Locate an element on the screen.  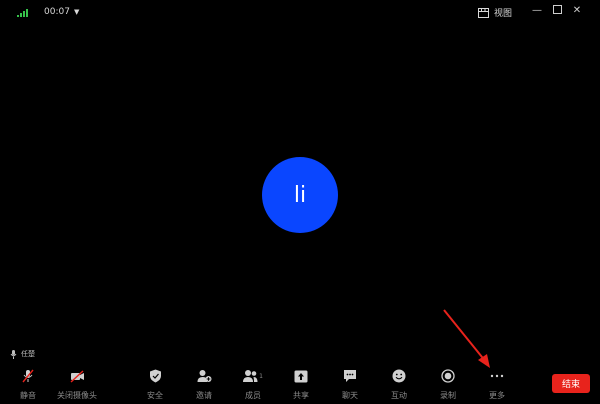
meeting-toolbar: 静音 关闭摄像头 安全 邀请 1 成员 共享 聊天 互动 录制 更多 is located at coordinates (300, 383).